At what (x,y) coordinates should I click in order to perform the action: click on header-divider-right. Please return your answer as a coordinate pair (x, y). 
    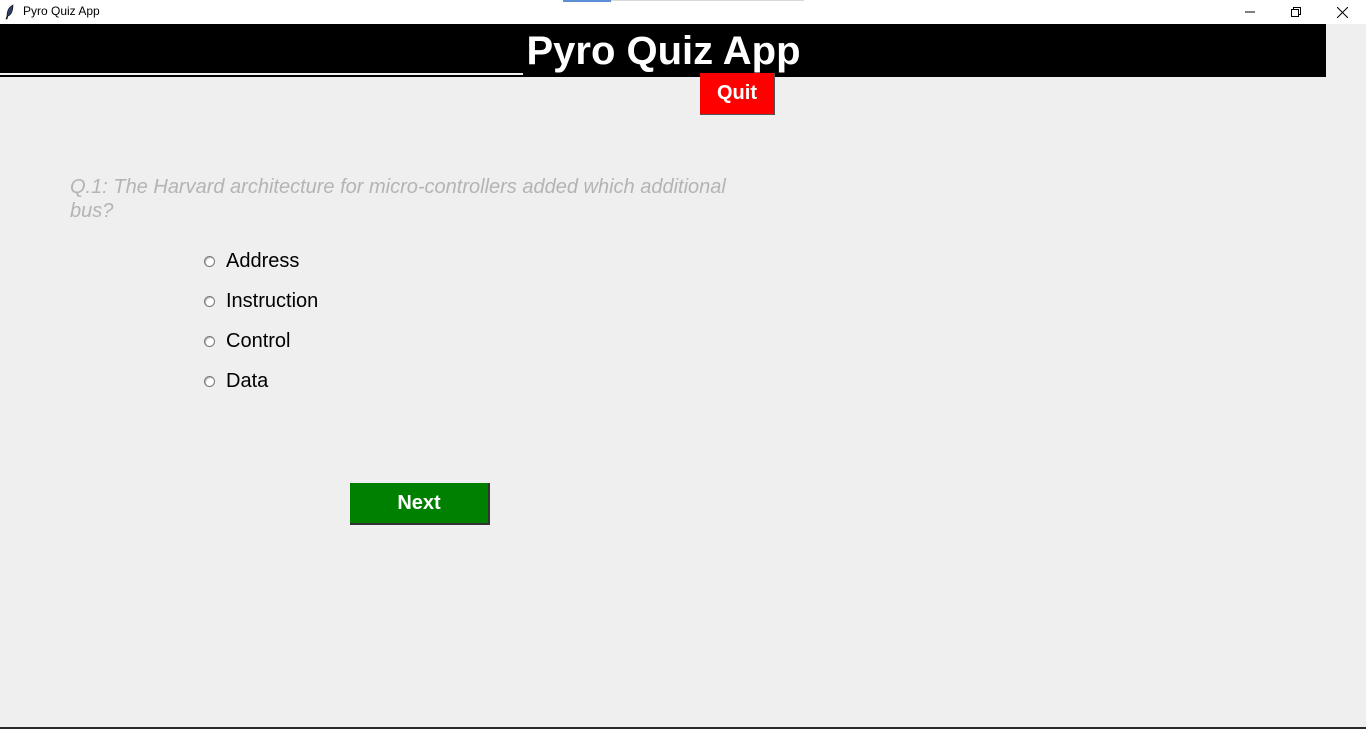
    Looking at the image, I should click on (1065, 76).